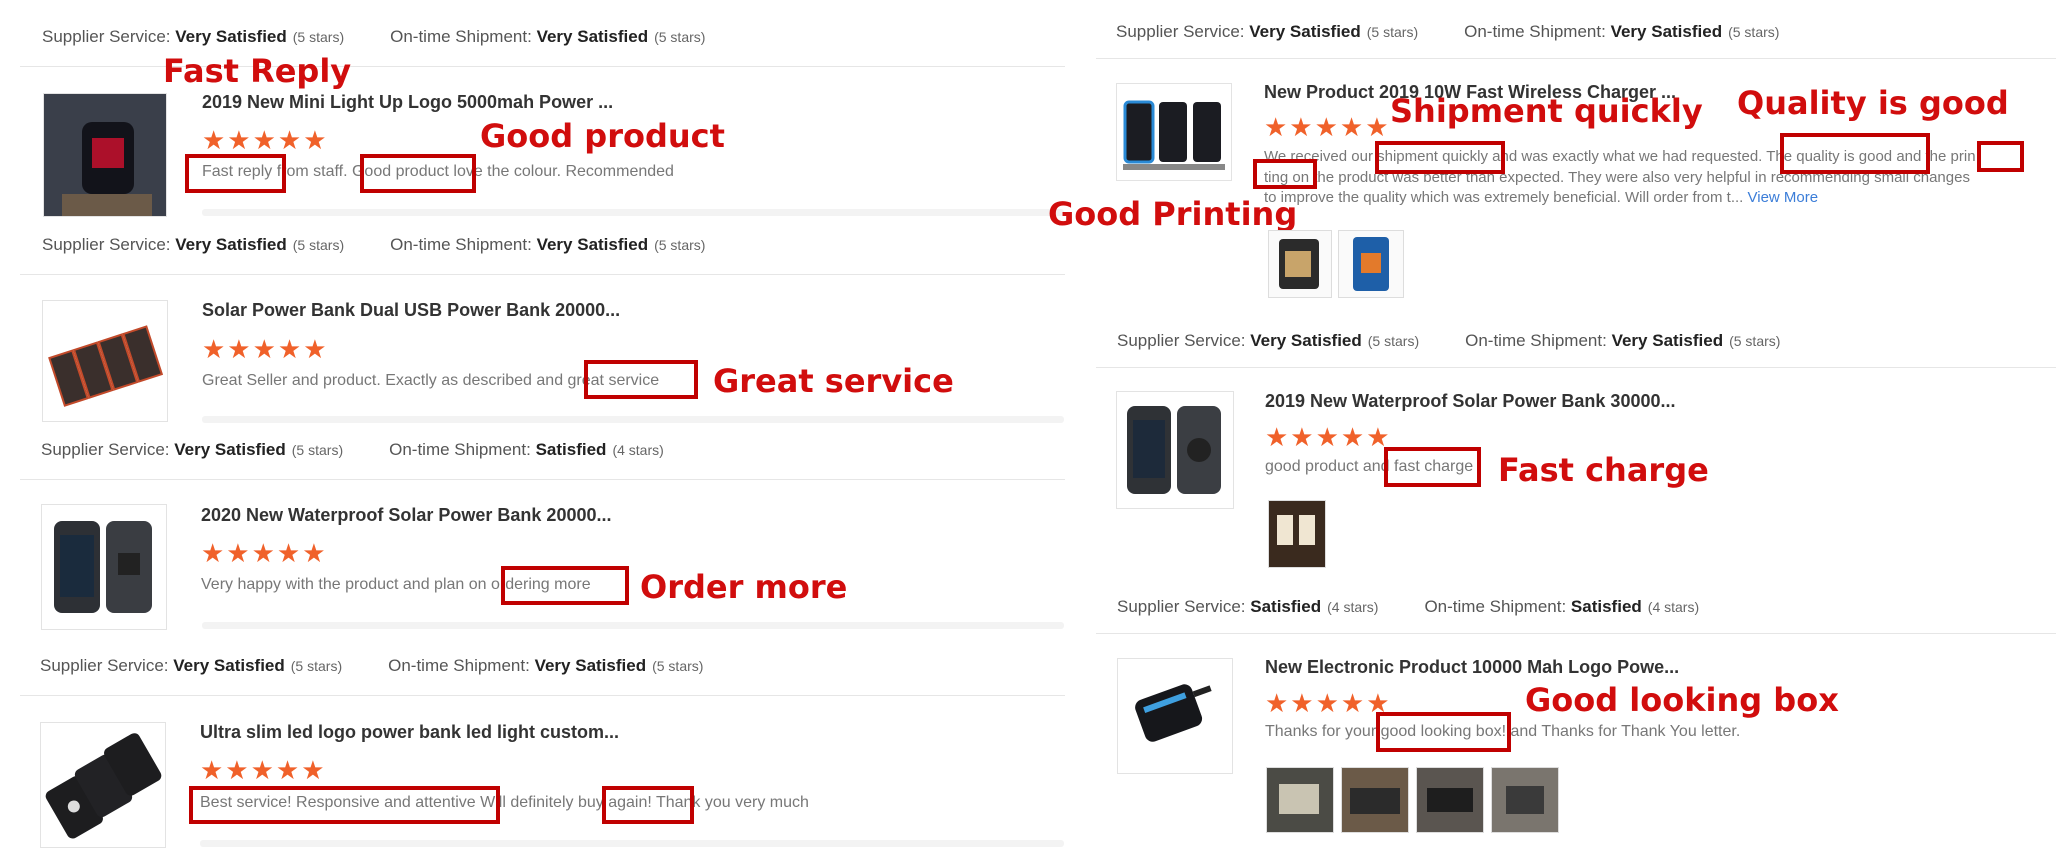  I want to click on callout-order-more: Order more, so click(744, 587).